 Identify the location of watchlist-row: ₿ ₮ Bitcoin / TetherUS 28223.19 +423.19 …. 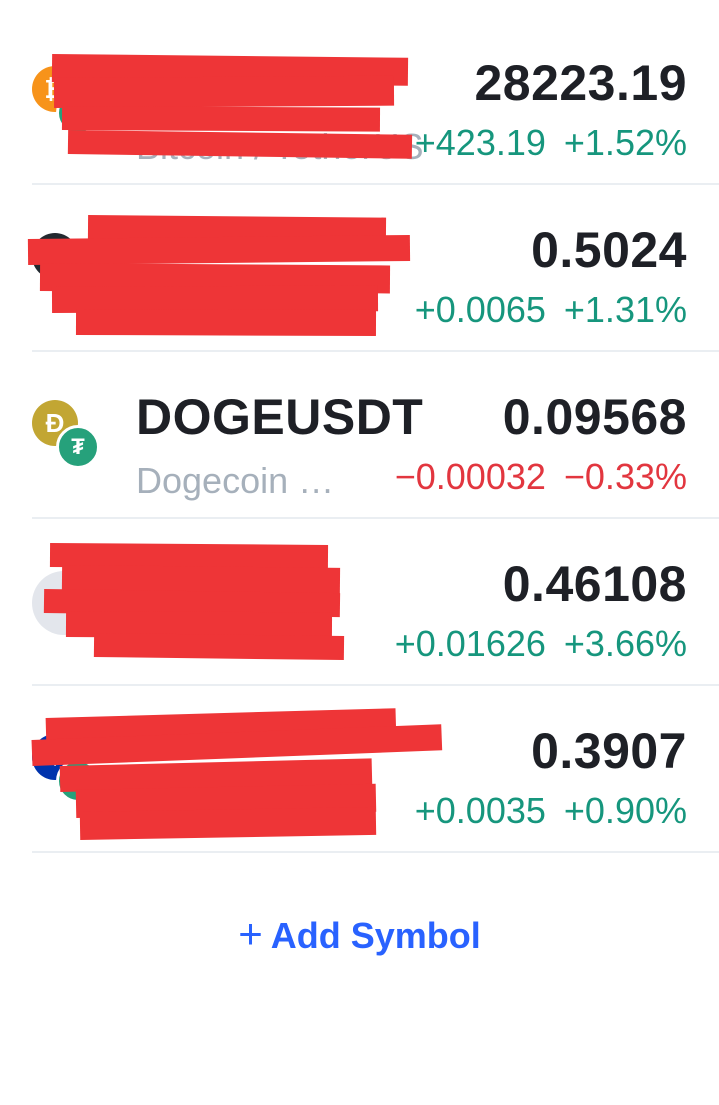
(375, 101).